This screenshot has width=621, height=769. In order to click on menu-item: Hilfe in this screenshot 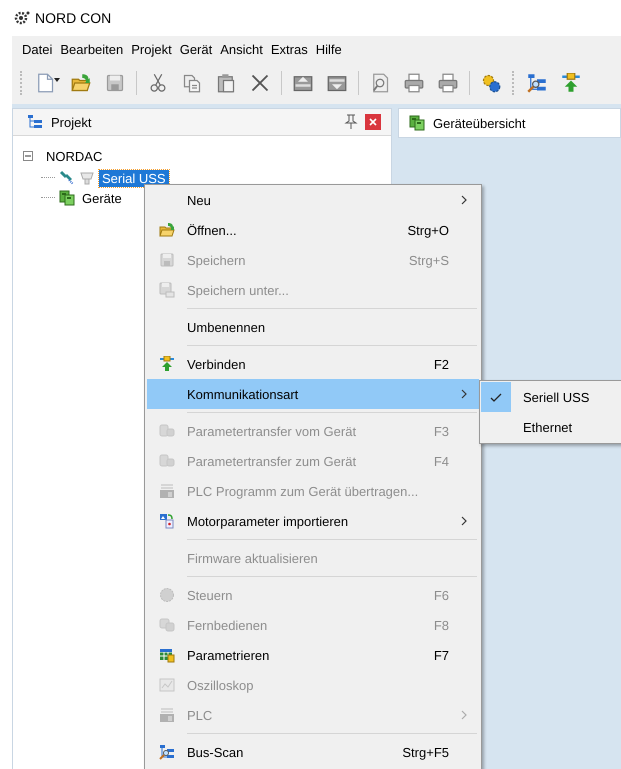, I will do `click(329, 49)`.